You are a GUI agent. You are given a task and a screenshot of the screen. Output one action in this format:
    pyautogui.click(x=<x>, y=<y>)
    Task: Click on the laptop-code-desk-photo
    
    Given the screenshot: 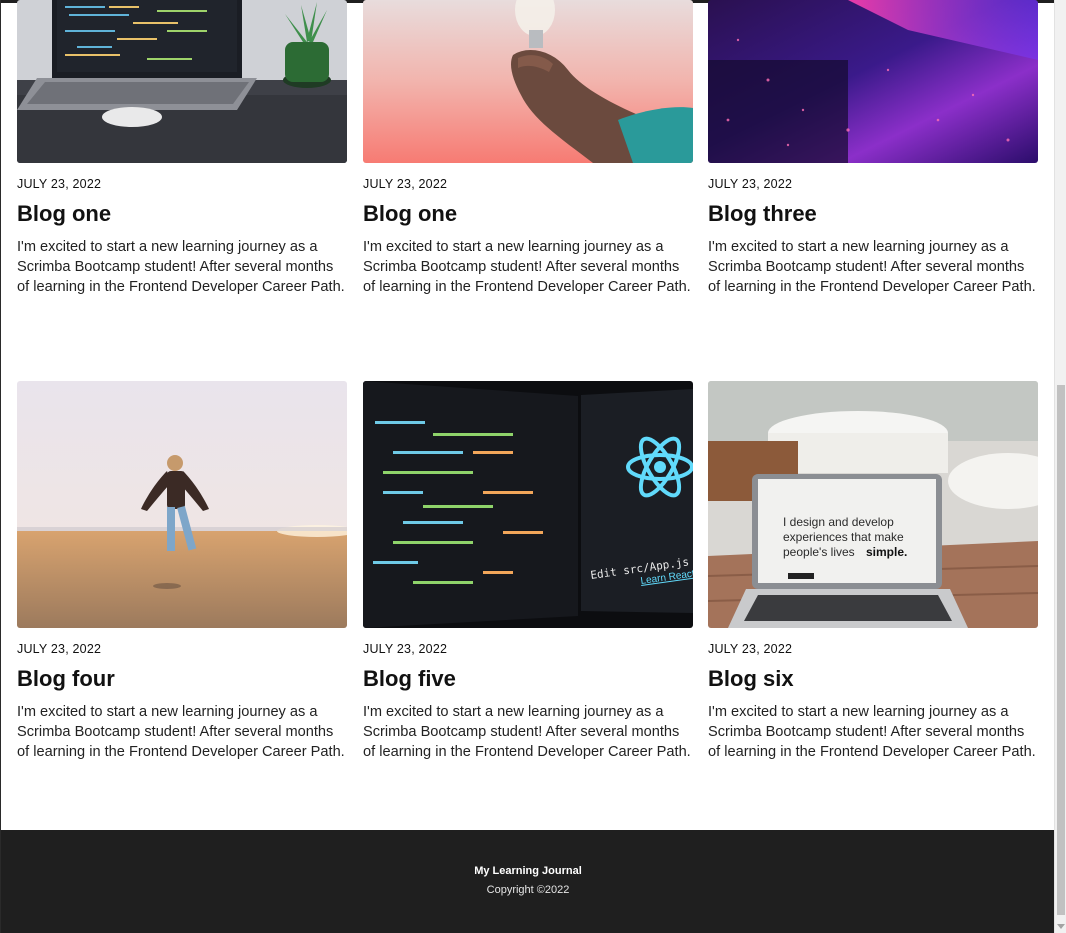 What is the action you would take?
    pyautogui.click(x=182, y=81)
    